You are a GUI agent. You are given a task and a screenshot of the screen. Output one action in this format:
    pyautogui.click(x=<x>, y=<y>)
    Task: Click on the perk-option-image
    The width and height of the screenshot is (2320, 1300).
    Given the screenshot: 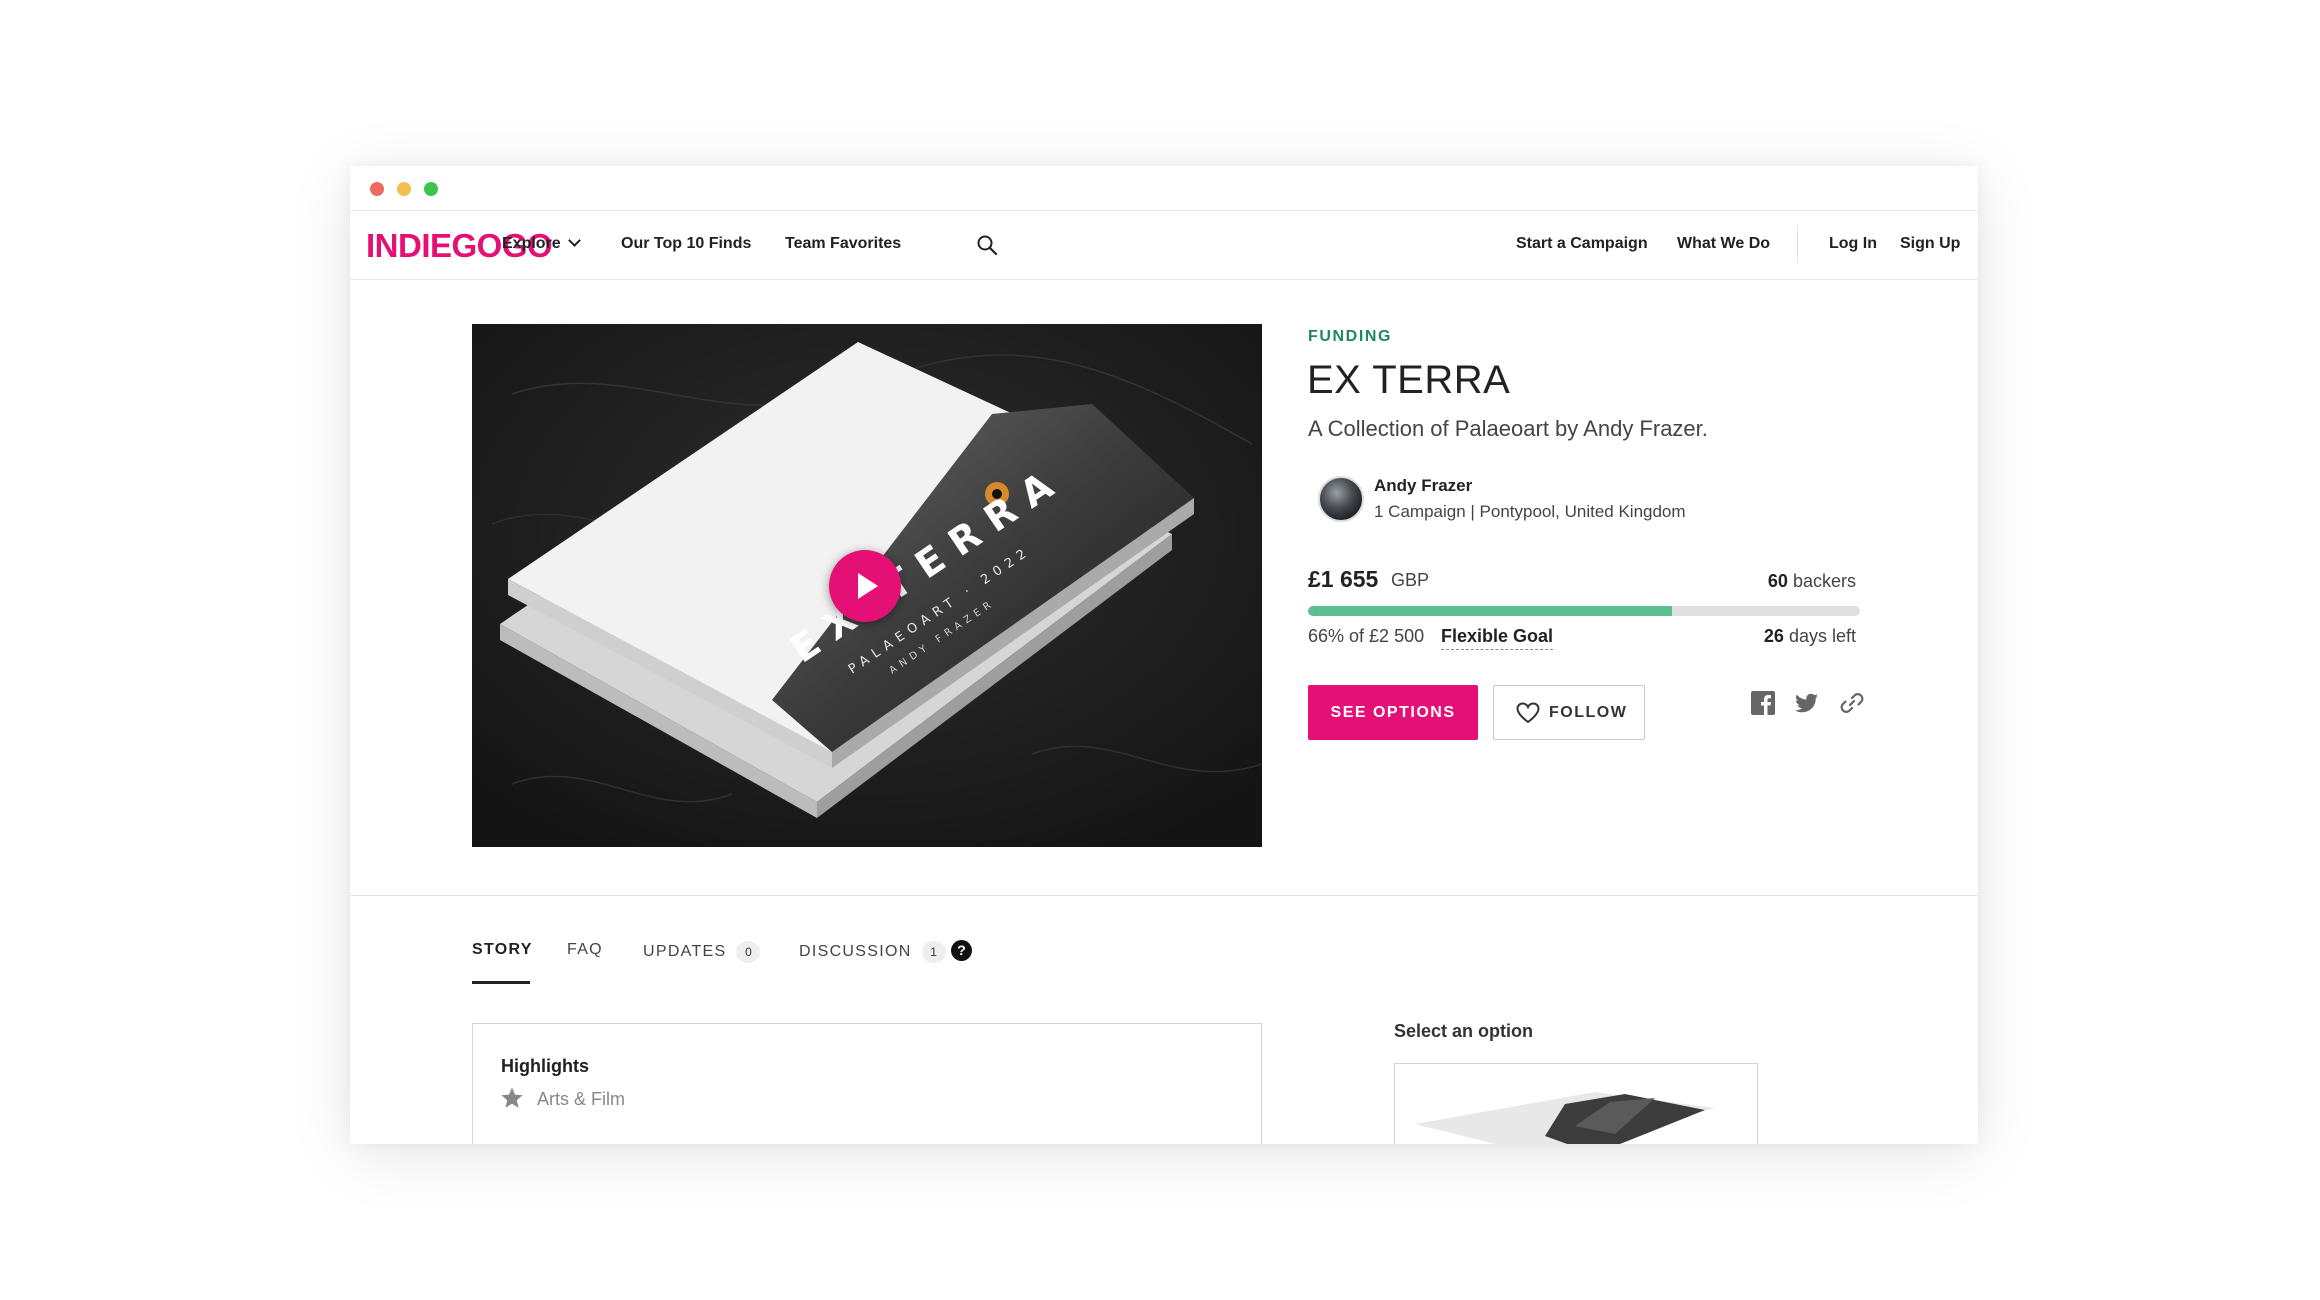 What is the action you would take?
    pyautogui.click(x=1565, y=1118)
    